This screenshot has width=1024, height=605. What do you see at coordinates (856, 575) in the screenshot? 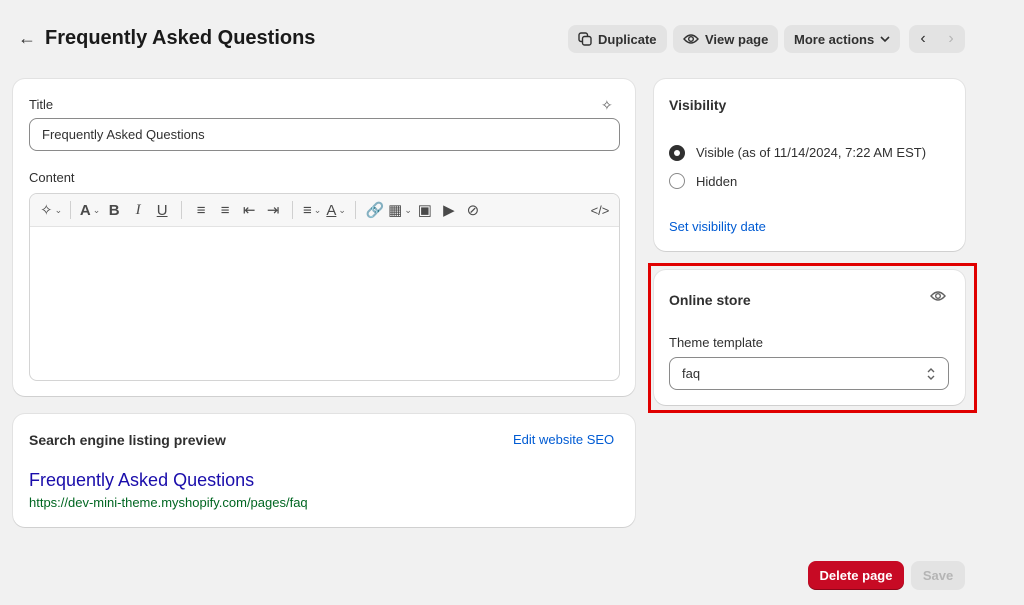
I see `delete-page-button: Delete page` at bounding box center [856, 575].